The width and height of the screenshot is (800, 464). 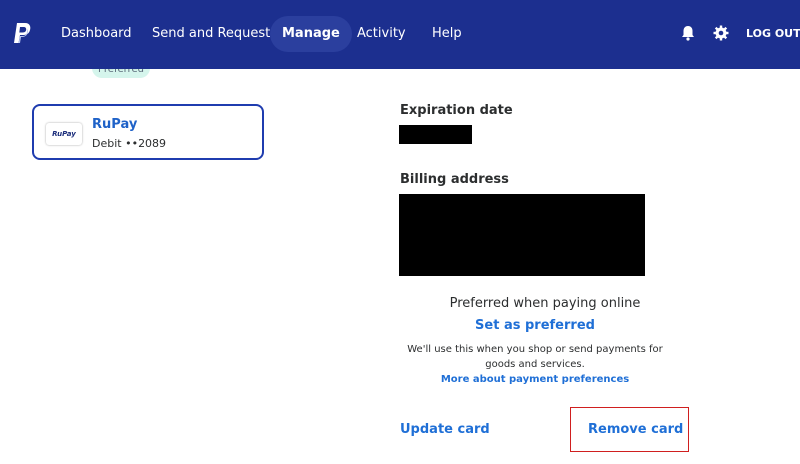 What do you see at coordinates (545, 303) in the screenshot?
I see `preferred-title: Preferred when paying online` at bounding box center [545, 303].